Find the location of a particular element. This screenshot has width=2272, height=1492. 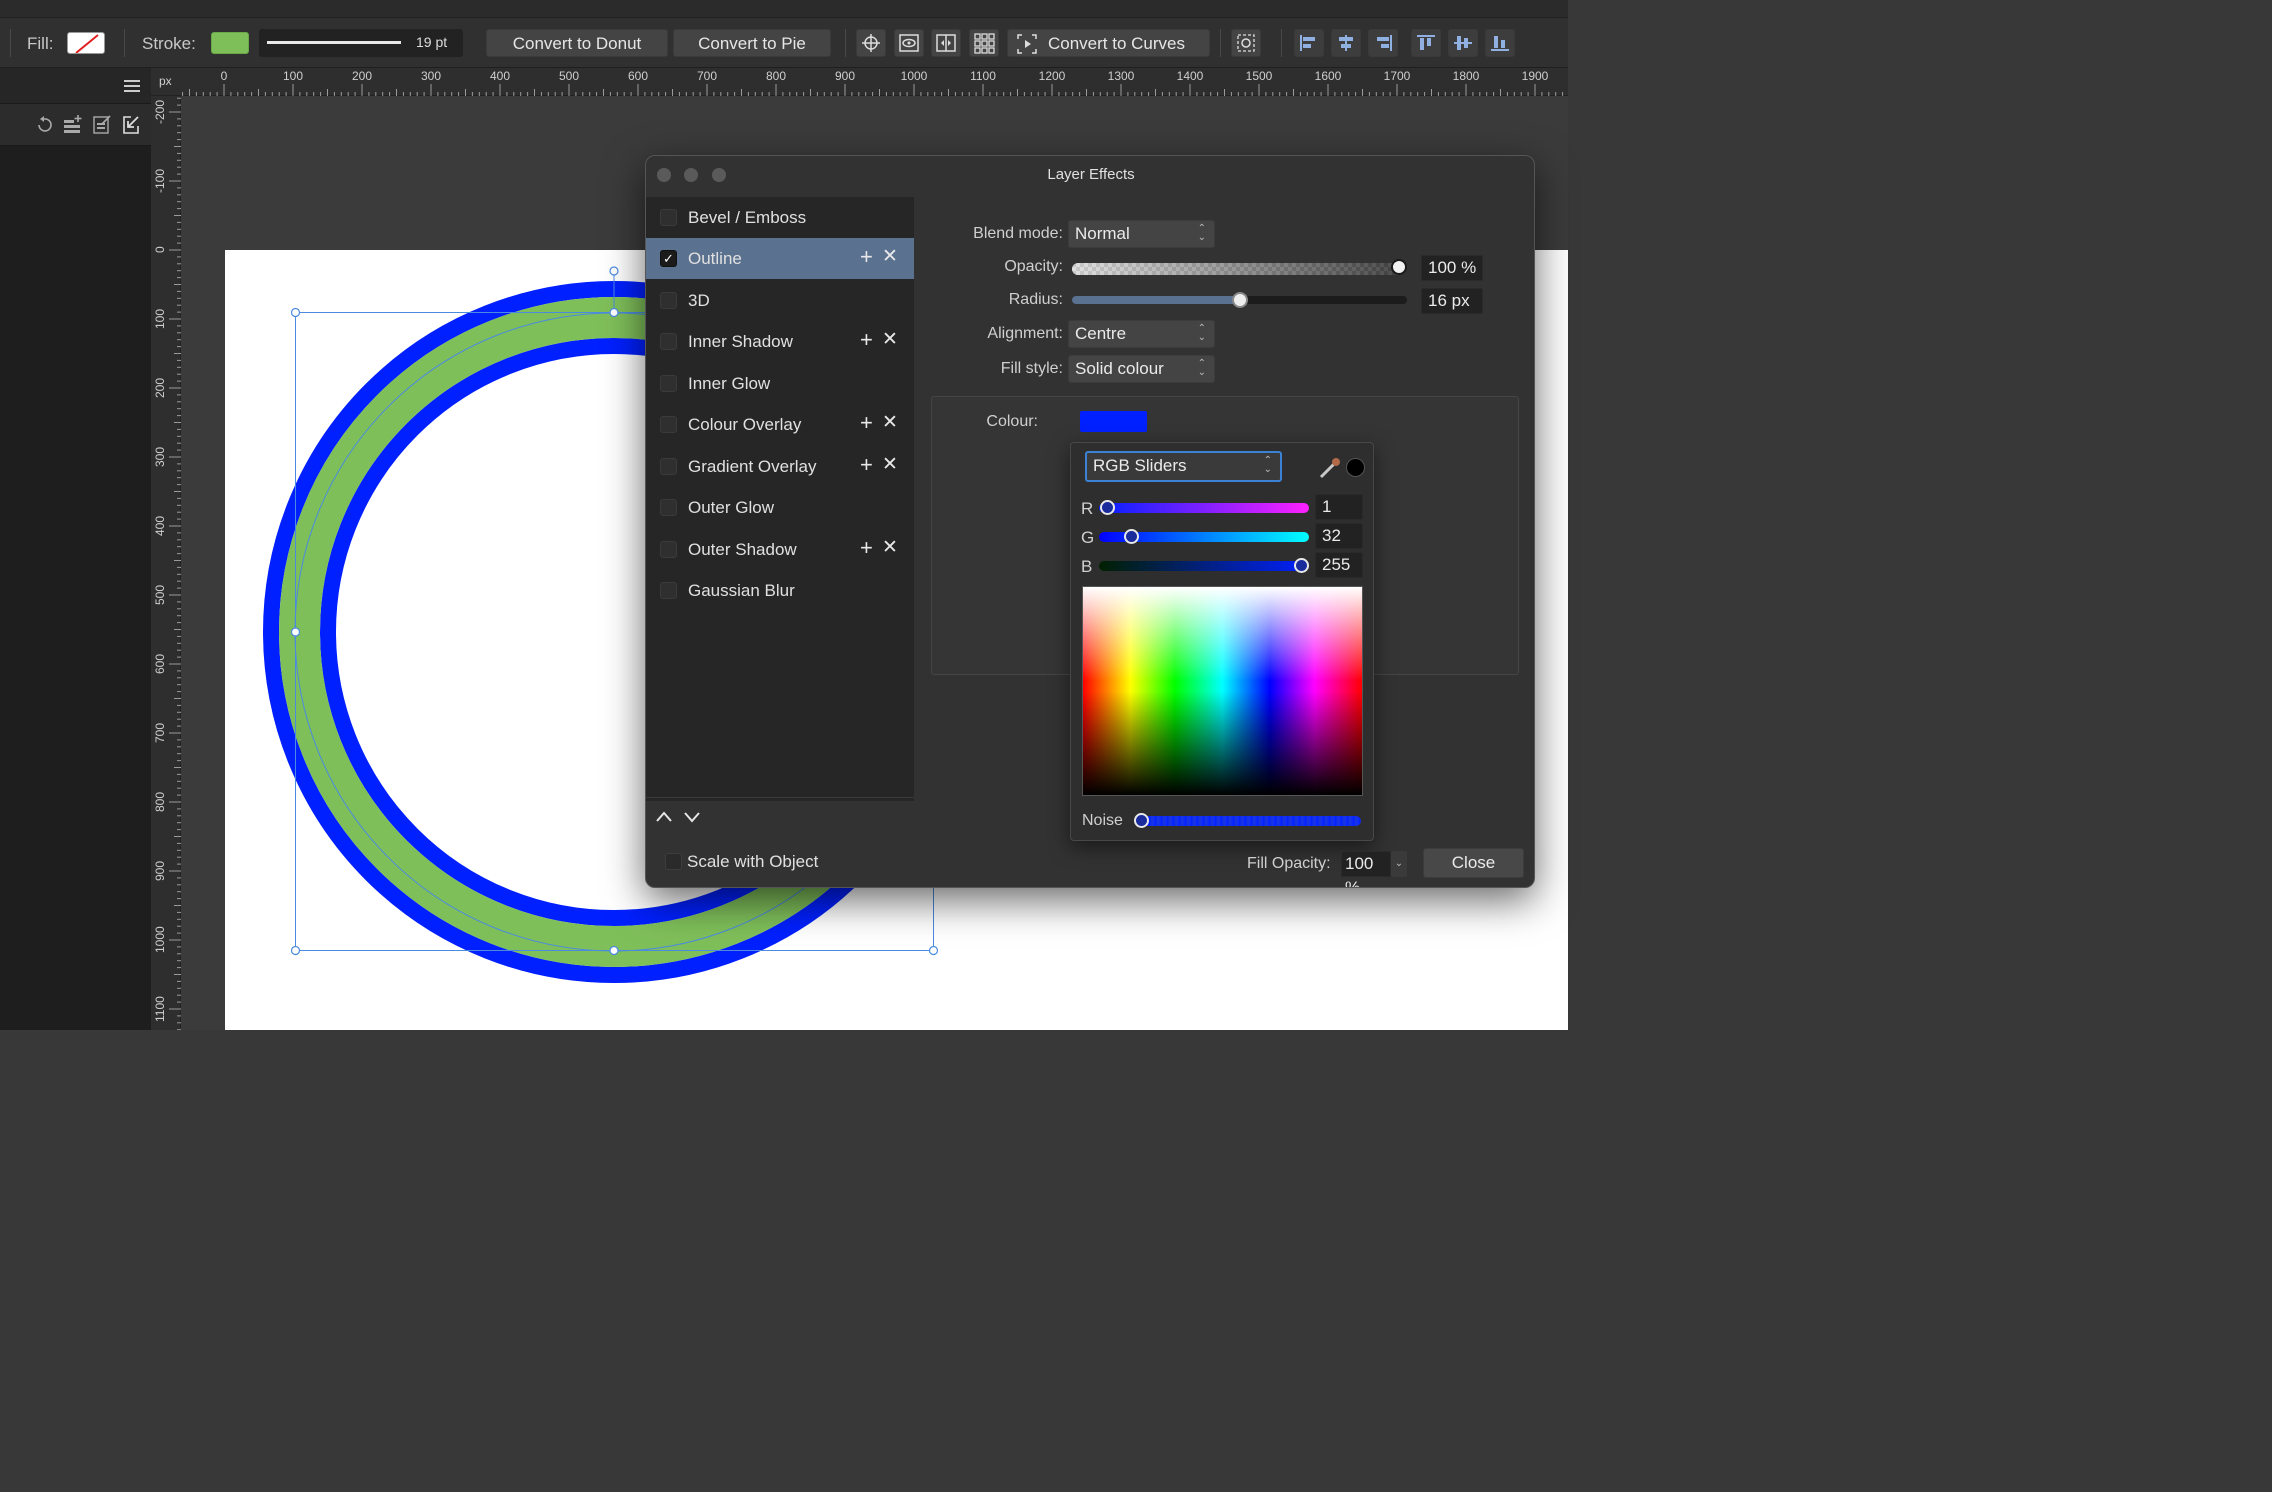

r-label: R is located at coordinates (1087, 508).